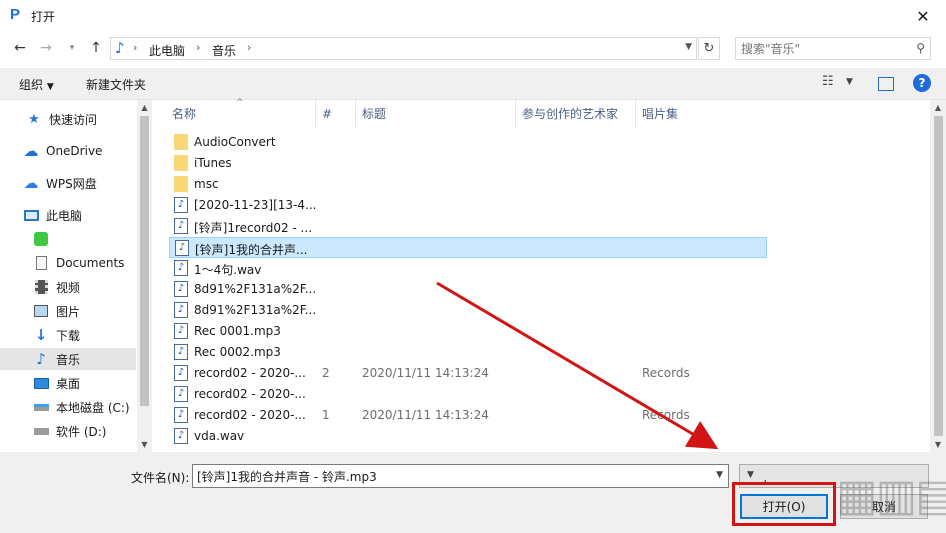  What do you see at coordinates (41, 431) in the screenshot?
I see `drive-icon` at bounding box center [41, 431].